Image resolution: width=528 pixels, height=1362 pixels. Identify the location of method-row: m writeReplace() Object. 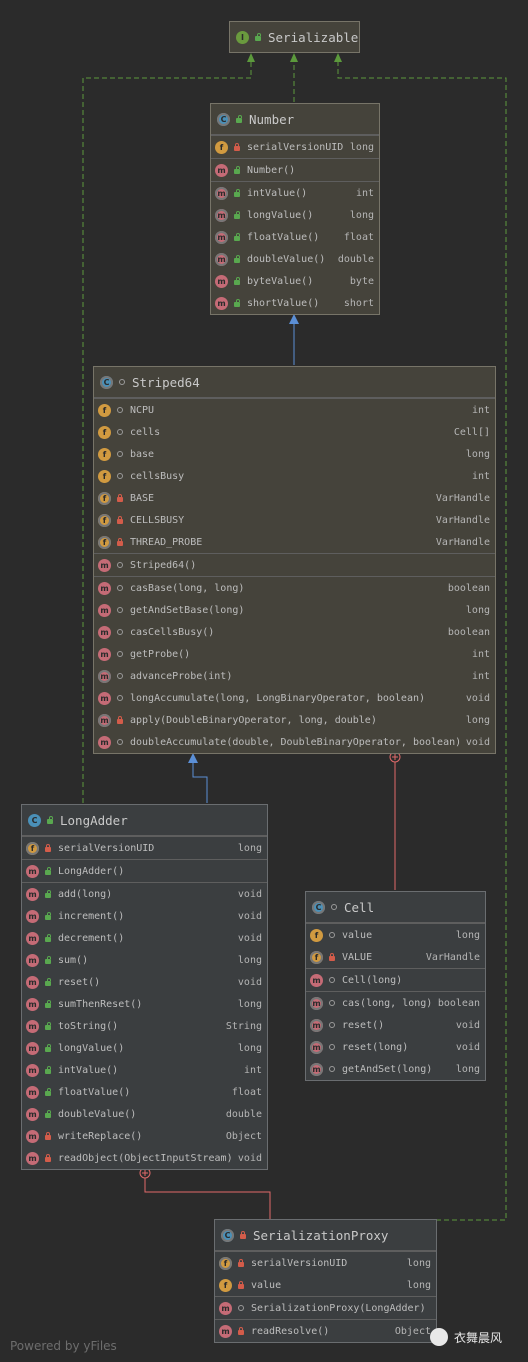
(144, 1136).